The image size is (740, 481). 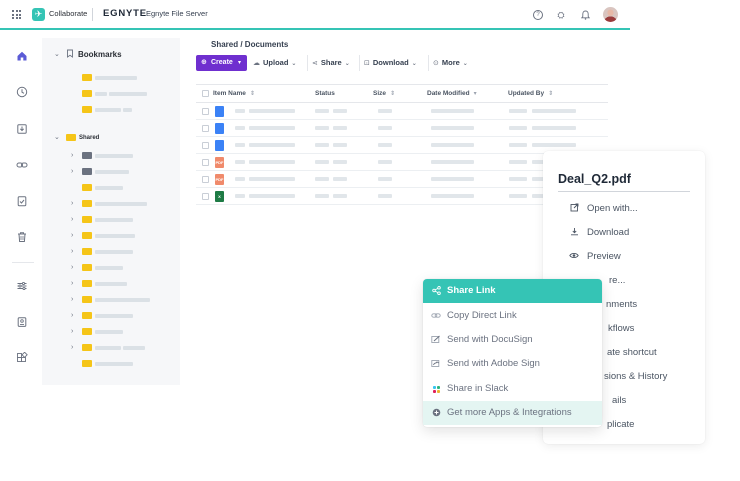 I want to click on recent-clock-icon, so click(x=22, y=92).